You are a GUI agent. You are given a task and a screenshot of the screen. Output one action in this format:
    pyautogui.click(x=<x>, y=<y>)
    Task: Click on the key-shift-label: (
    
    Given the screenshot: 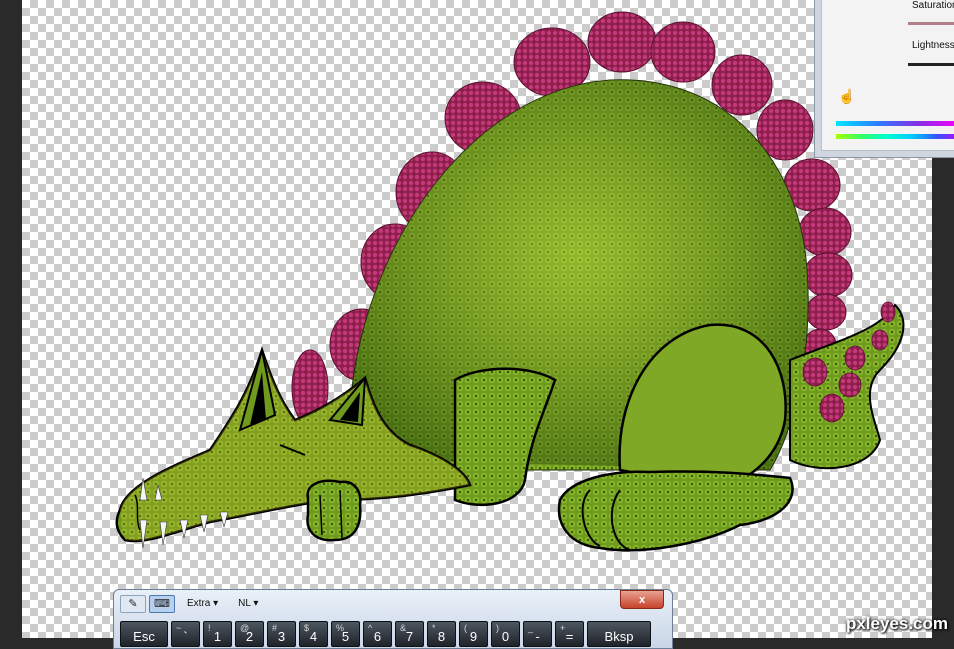 What is the action you would take?
    pyautogui.click(x=465, y=628)
    